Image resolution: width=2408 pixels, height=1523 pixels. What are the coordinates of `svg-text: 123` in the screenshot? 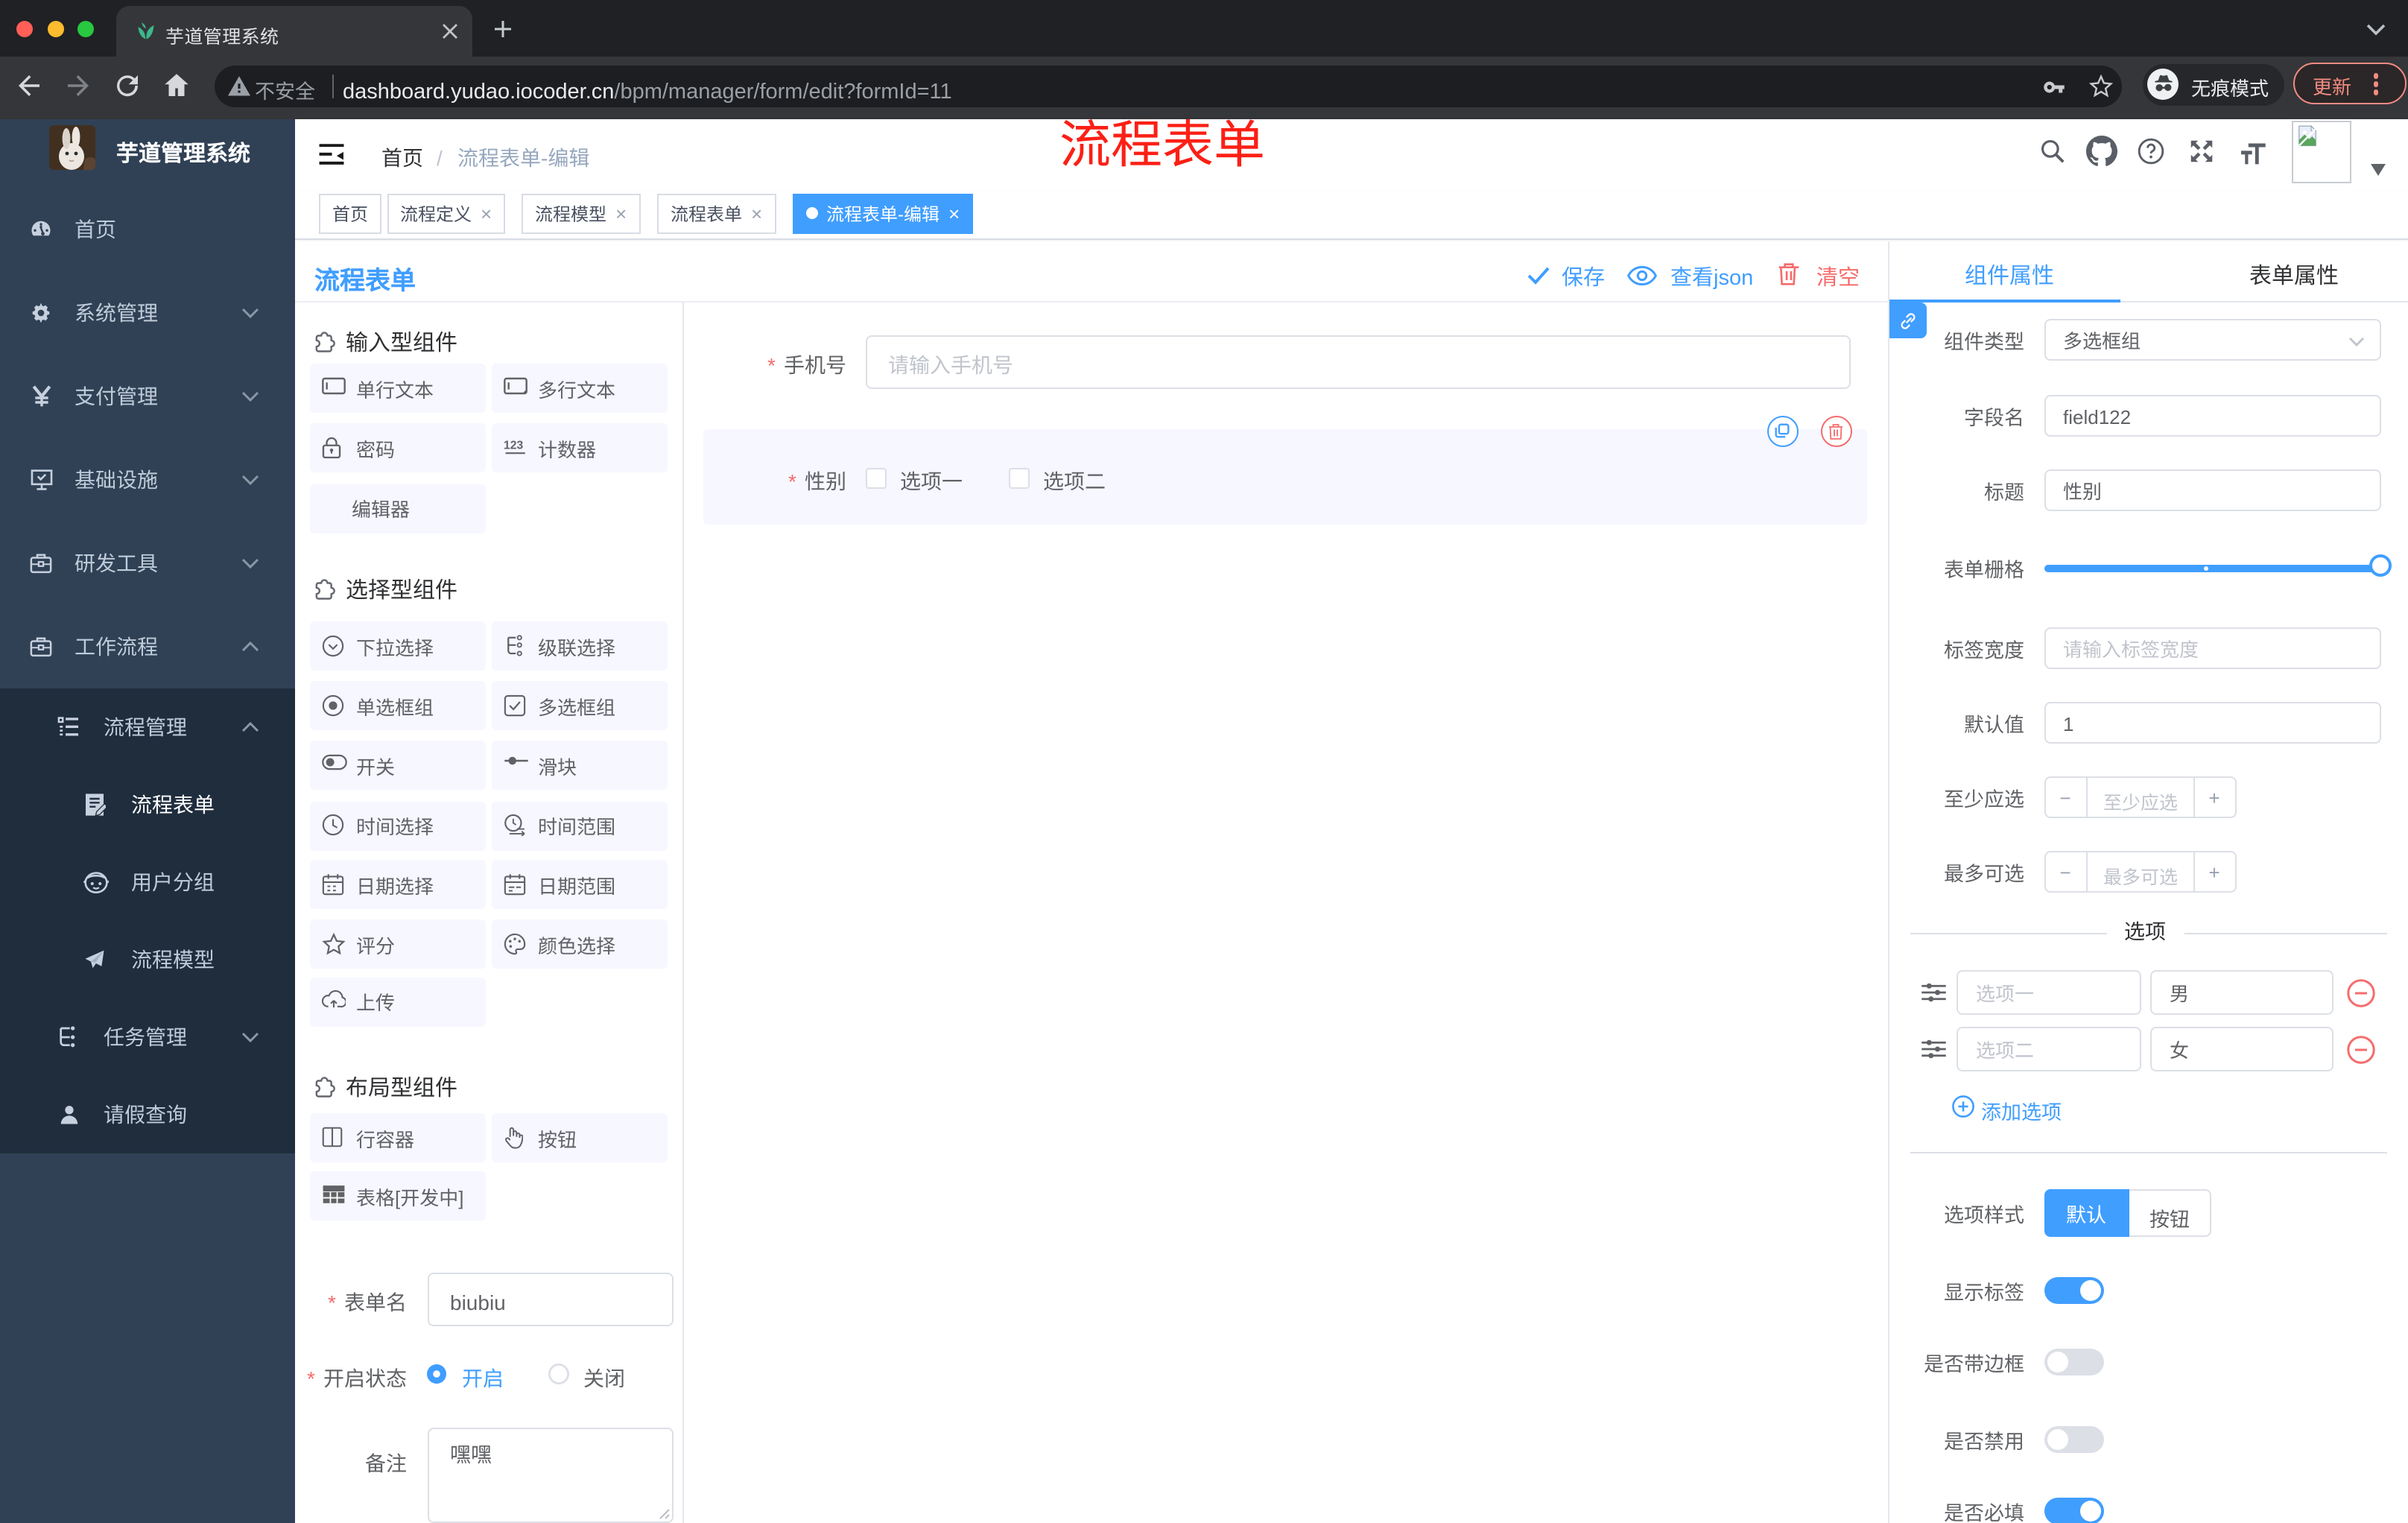 It's located at (513, 444).